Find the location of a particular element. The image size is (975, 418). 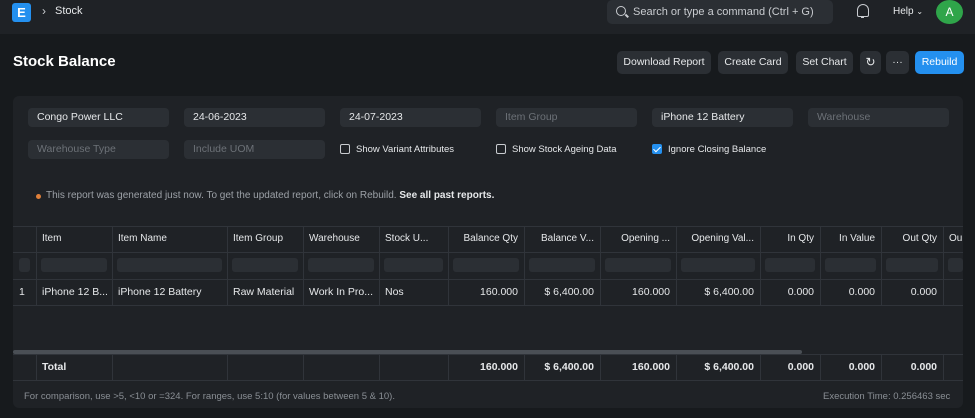

horizontal-scrollbar is located at coordinates (407, 352).